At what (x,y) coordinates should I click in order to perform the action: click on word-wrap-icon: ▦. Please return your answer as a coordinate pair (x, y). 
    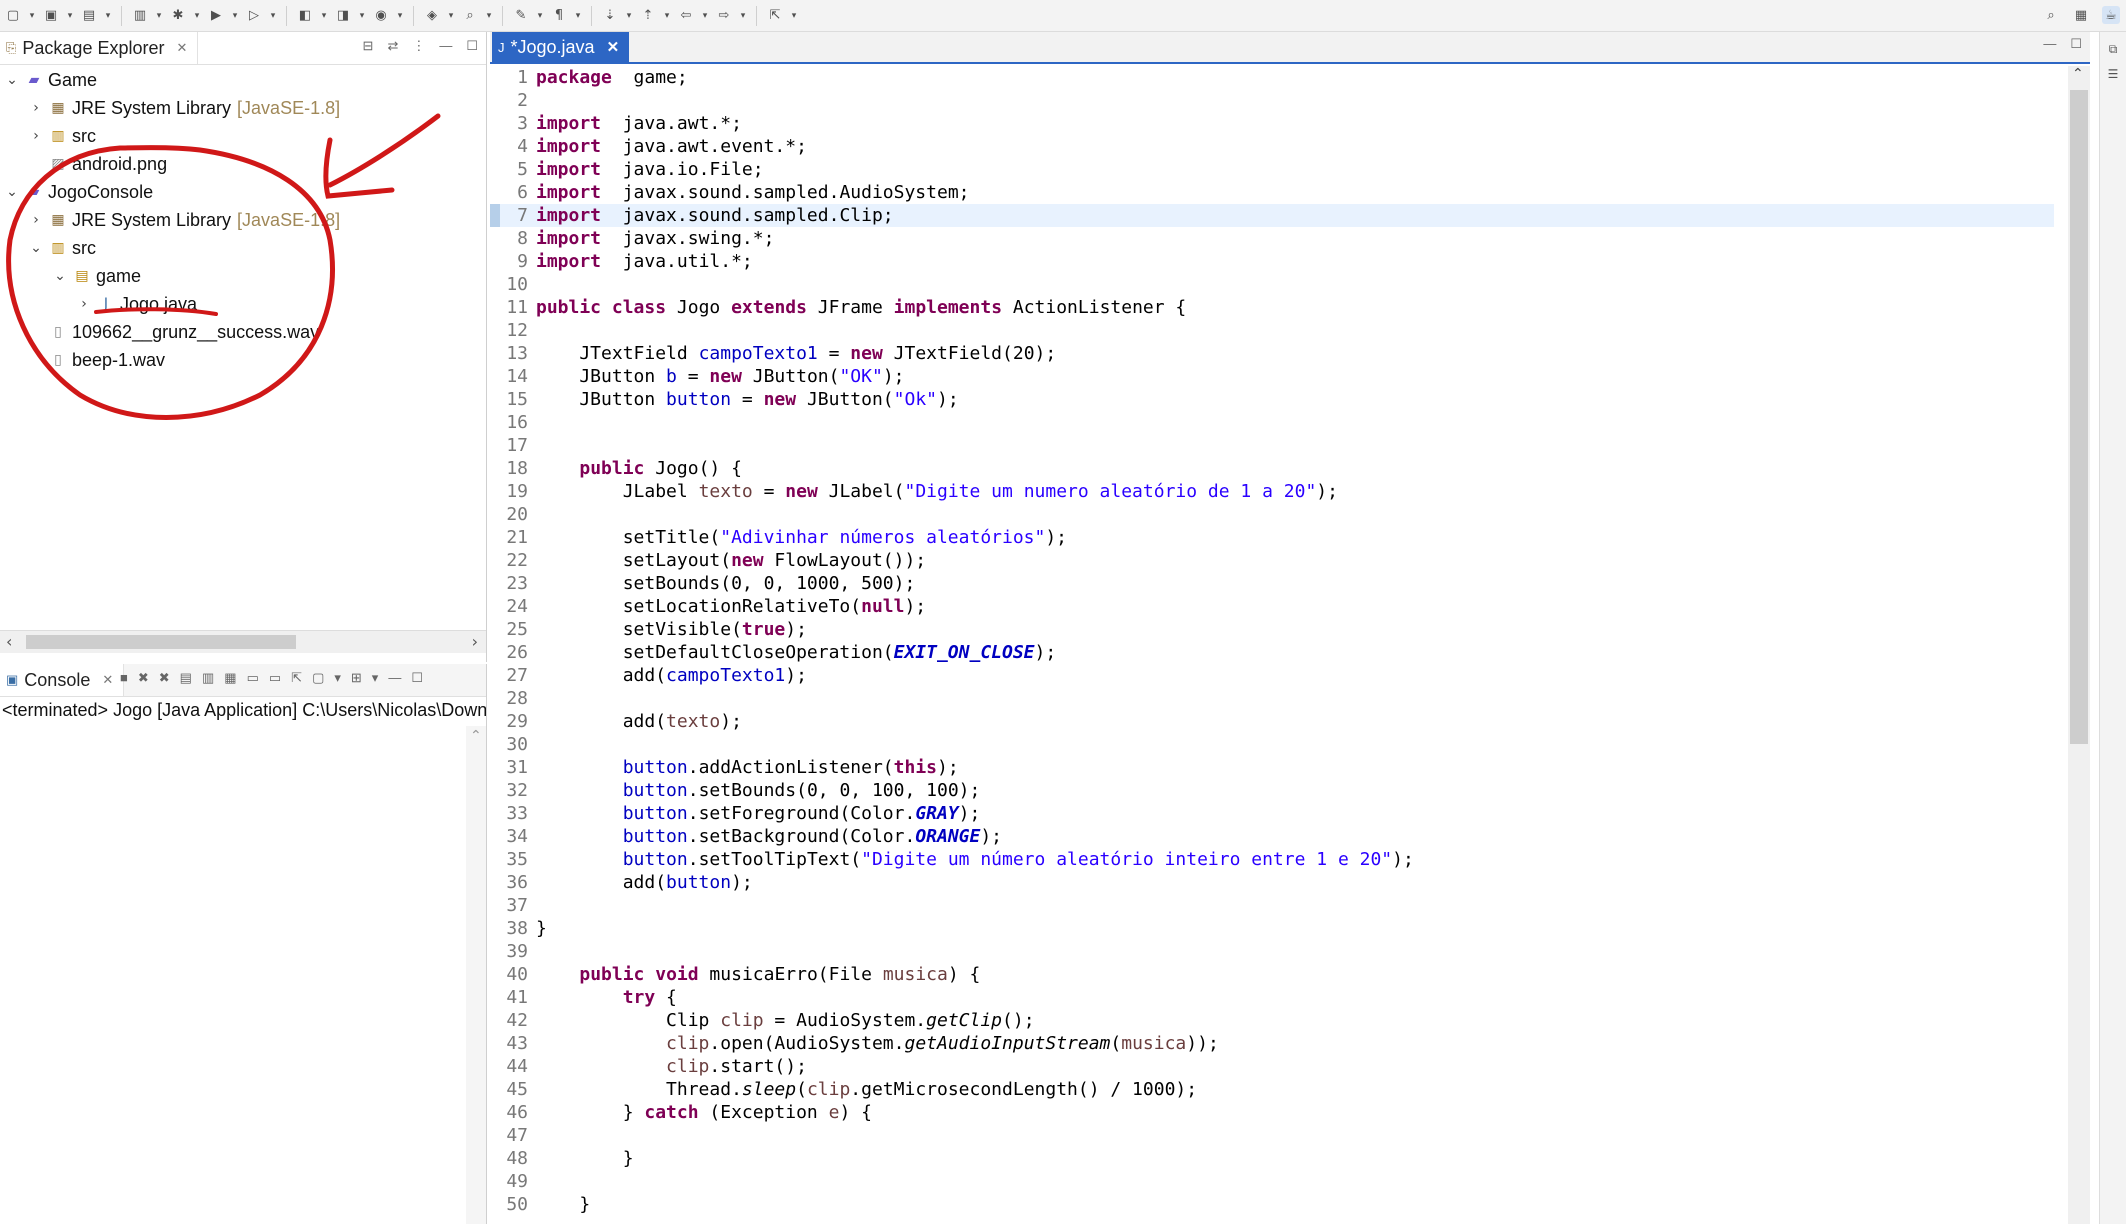
    Looking at the image, I should click on (230, 678).